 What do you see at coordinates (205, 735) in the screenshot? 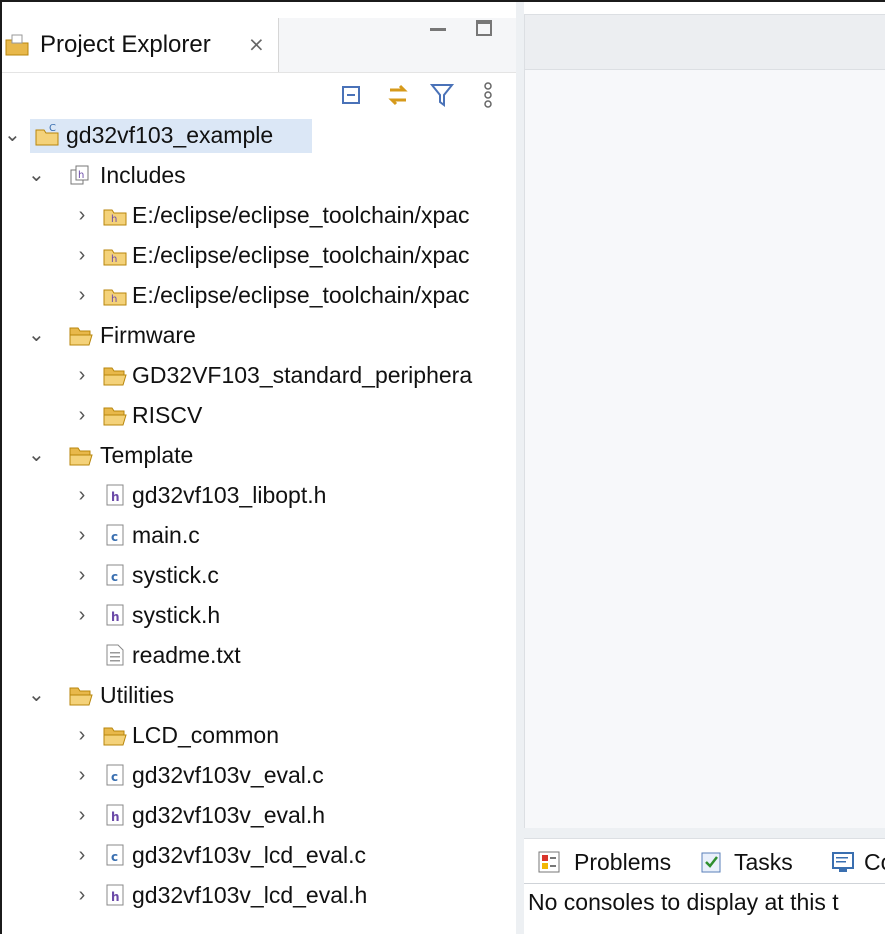
I see `folder-label: LCD_common` at bounding box center [205, 735].